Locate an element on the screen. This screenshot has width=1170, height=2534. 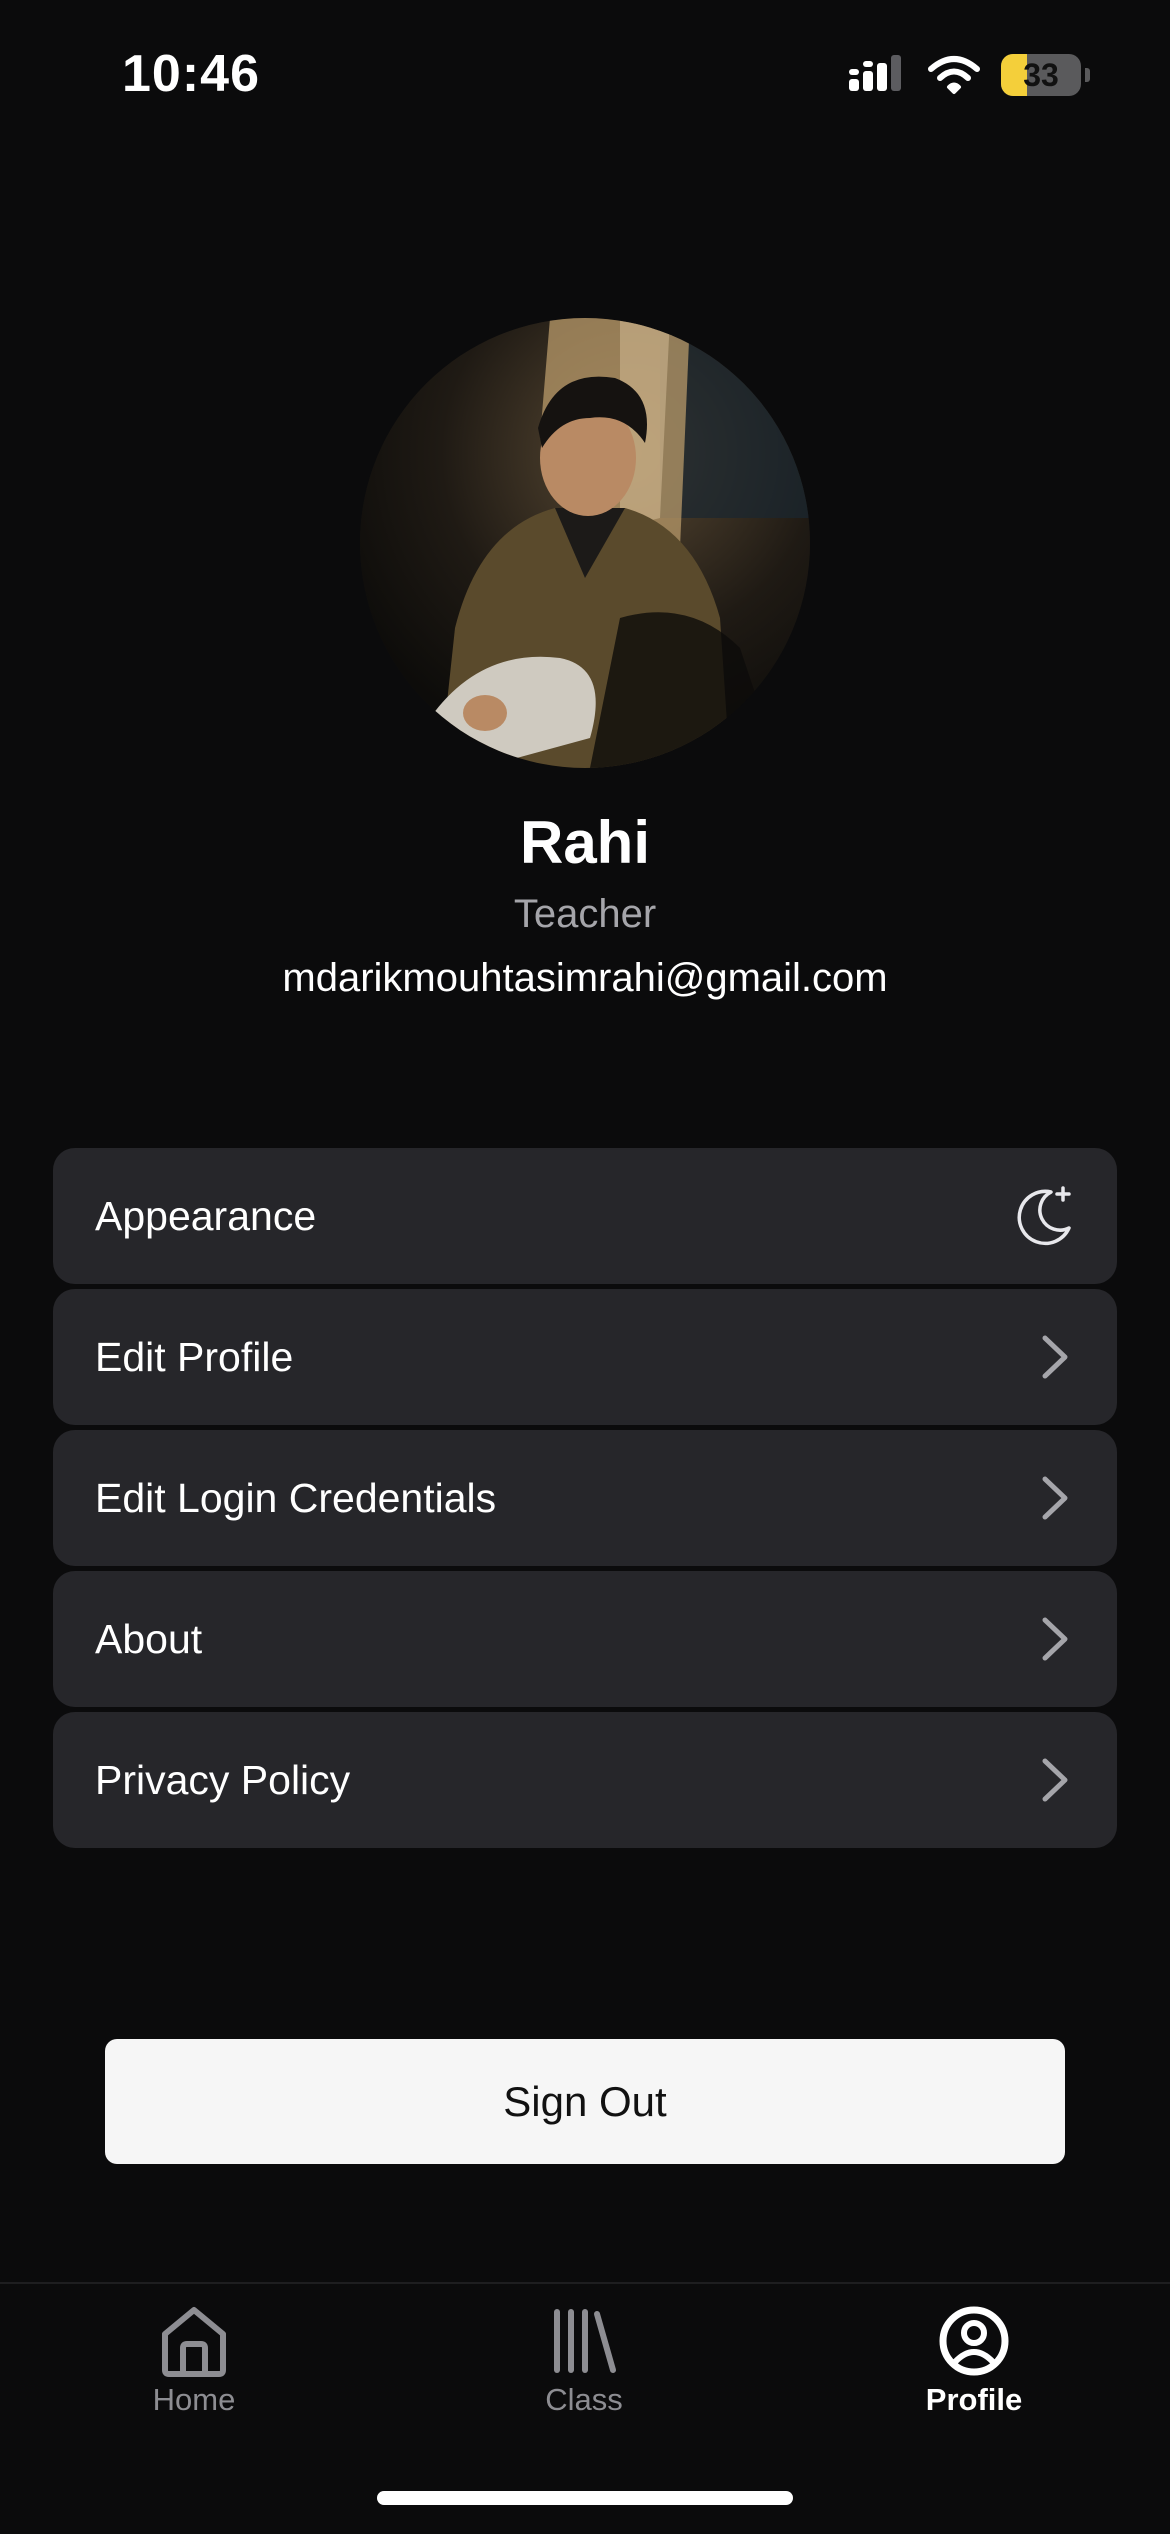
profile-email: mdarikmouhtasimrahi@gmail.com is located at coordinates (585, 978).